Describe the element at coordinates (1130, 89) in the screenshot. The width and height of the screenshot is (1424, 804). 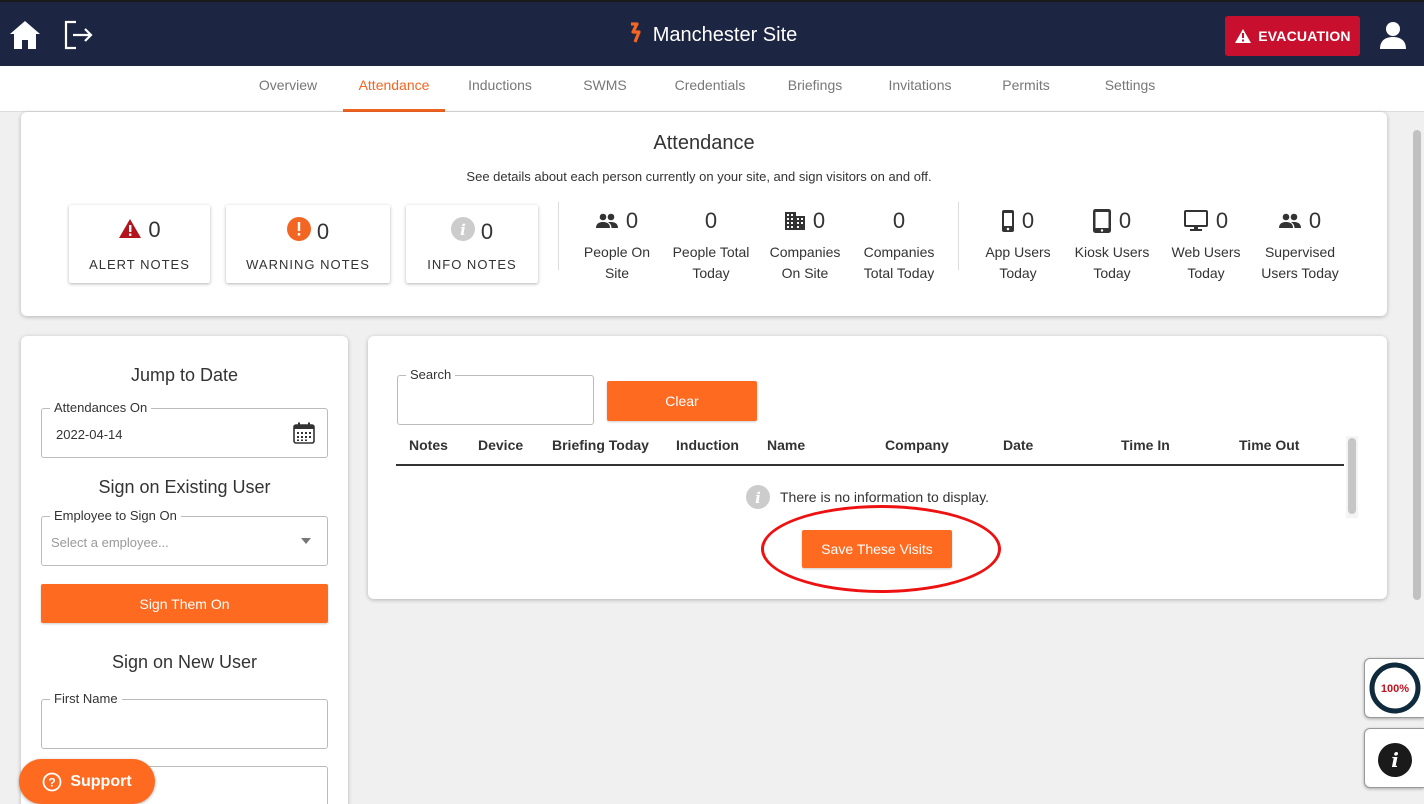
I see `tab-settings: Settings` at that location.